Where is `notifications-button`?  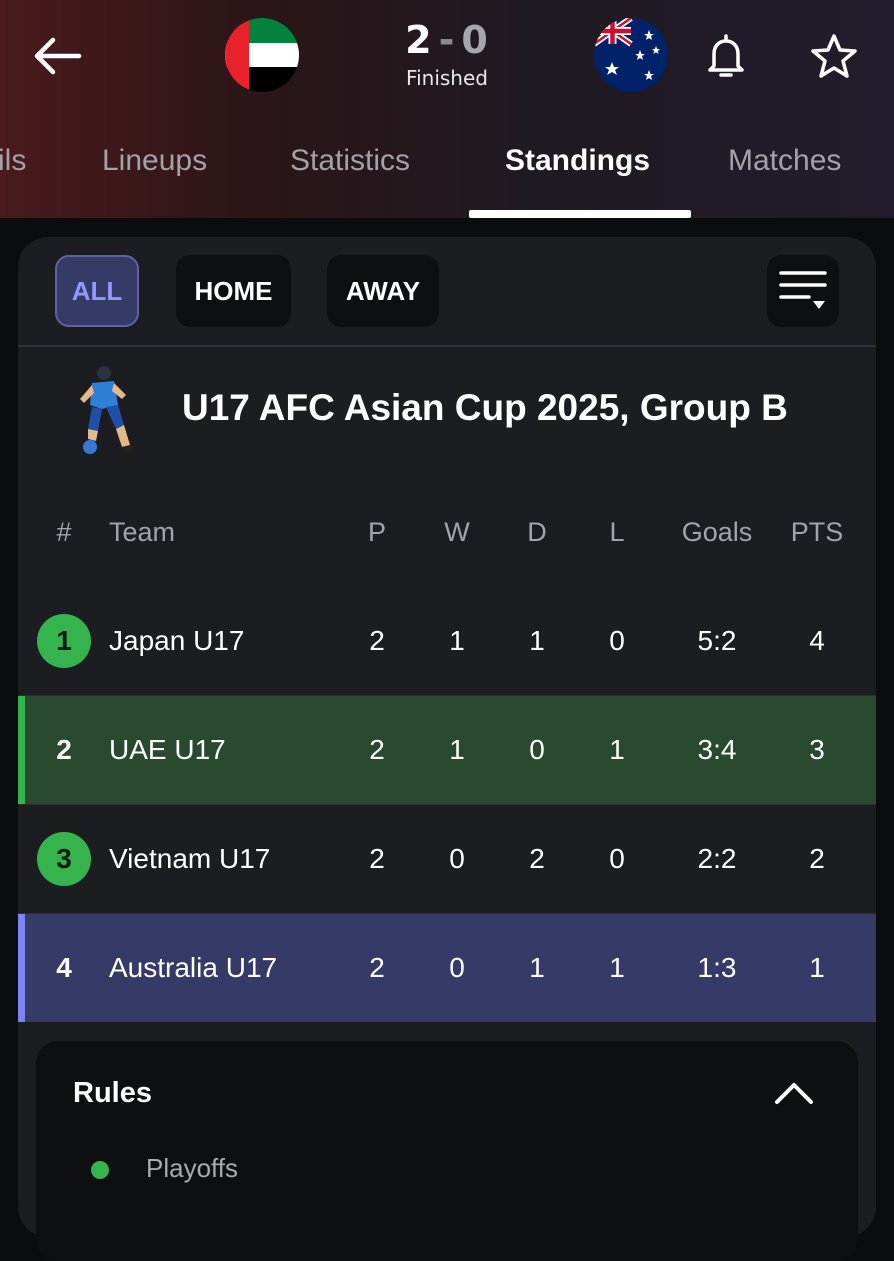 notifications-button is located at coordinates (726, 56).